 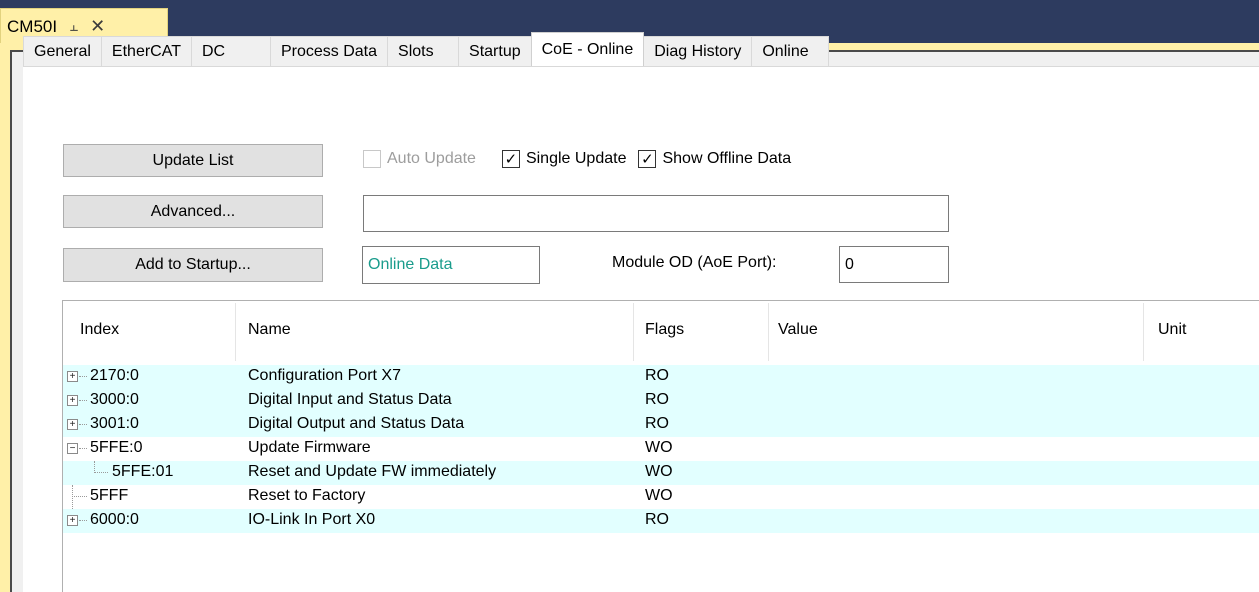 What do you see at coordinates (109, 495) in the screenshot?
I see `row-index: 5FFF` at bounding box center [109, 495].